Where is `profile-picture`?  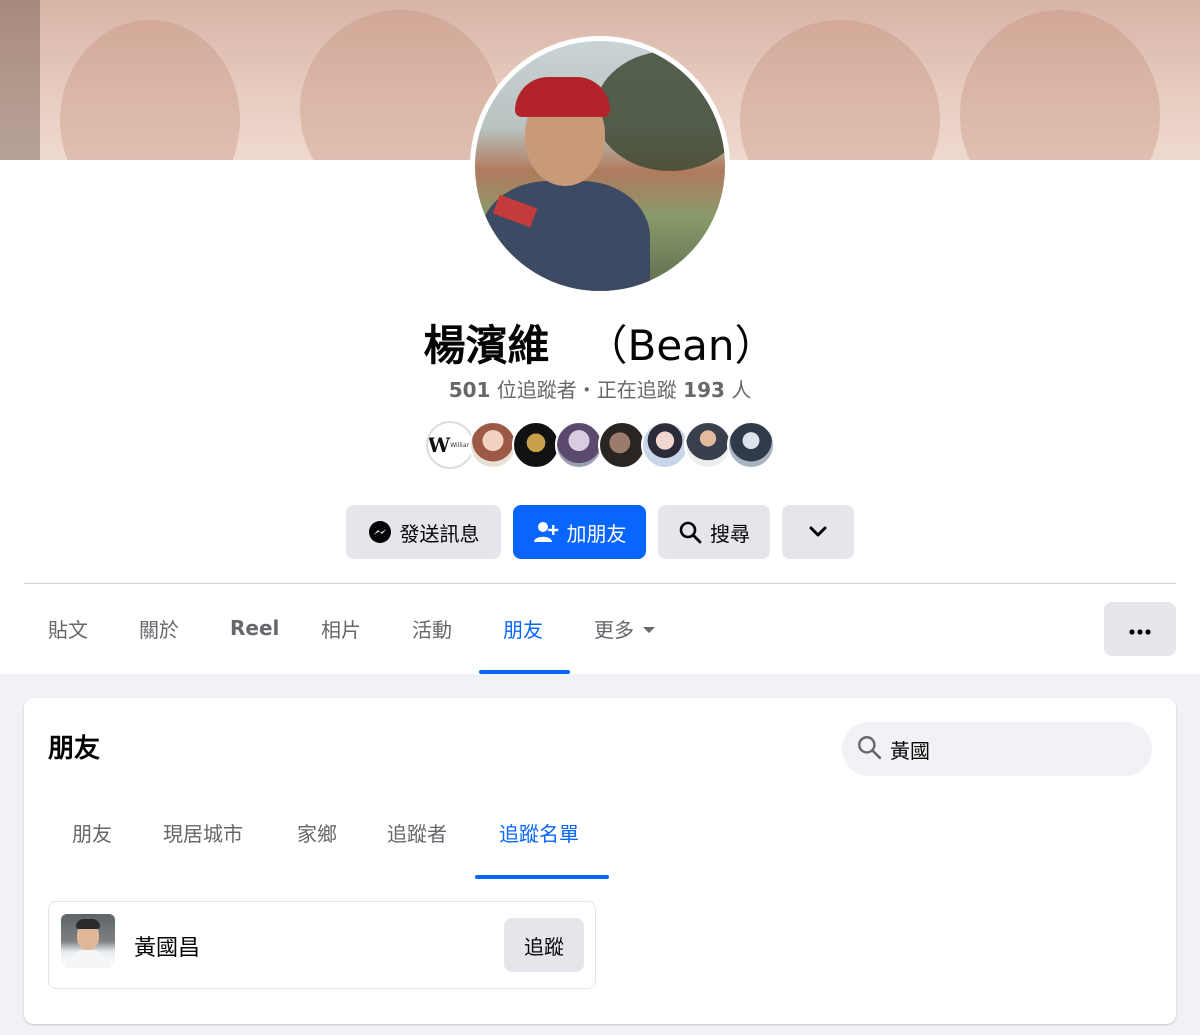 profile-picture is located at coordinates (600, 166).